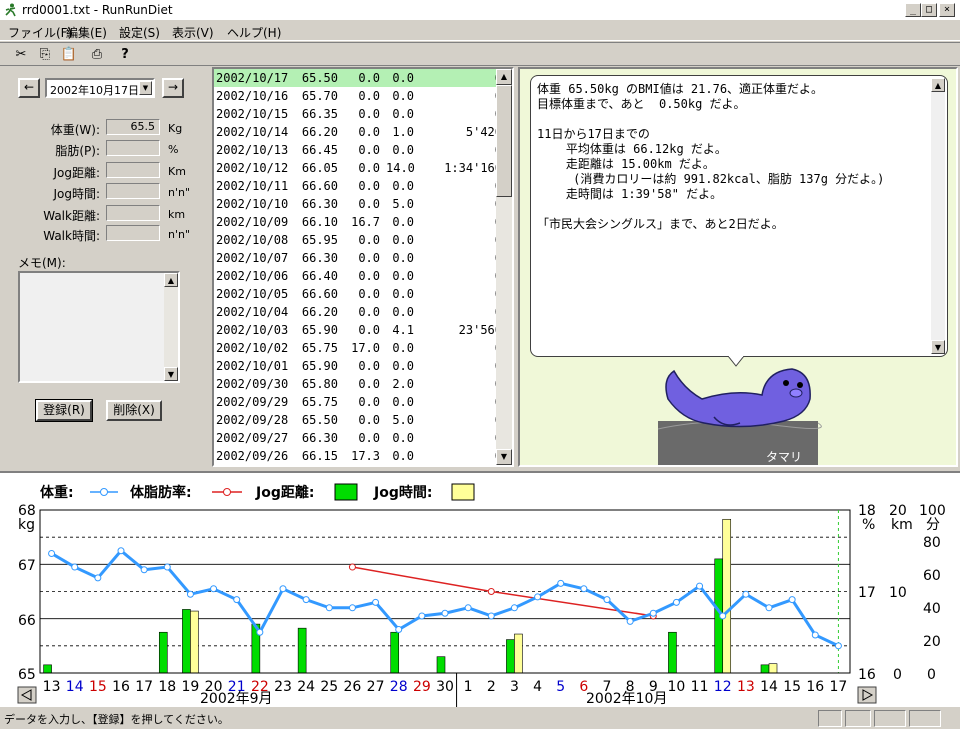  I want to click on menu-file: ファイル(F), so click(40, 32).